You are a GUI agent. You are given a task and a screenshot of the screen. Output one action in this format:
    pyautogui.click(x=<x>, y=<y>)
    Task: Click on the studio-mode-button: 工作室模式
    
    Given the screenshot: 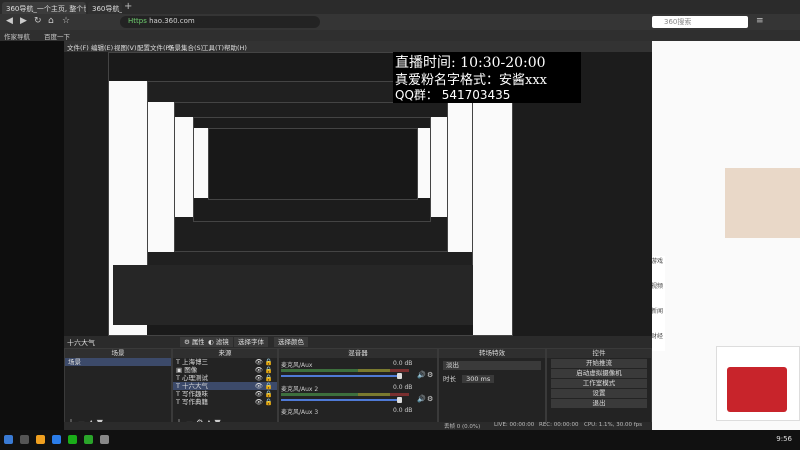 What is the action you would take?
    pyautogui.click(x=599, y=383)
    